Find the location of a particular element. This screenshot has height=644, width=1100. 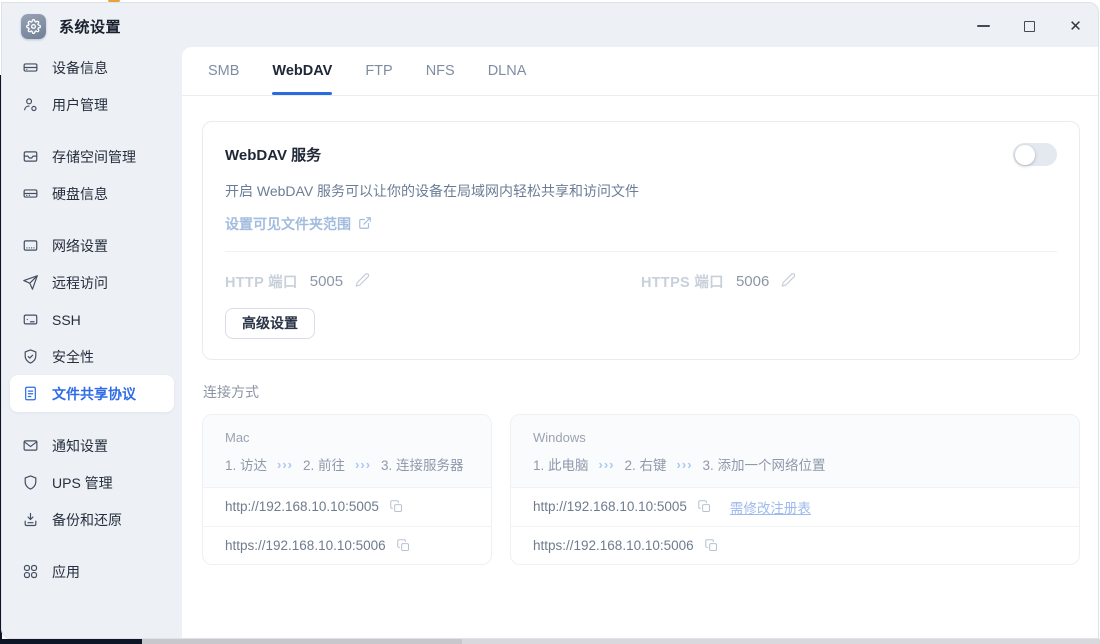

sidebar-item-label: 安全性 is located at coordinates (73, 356).